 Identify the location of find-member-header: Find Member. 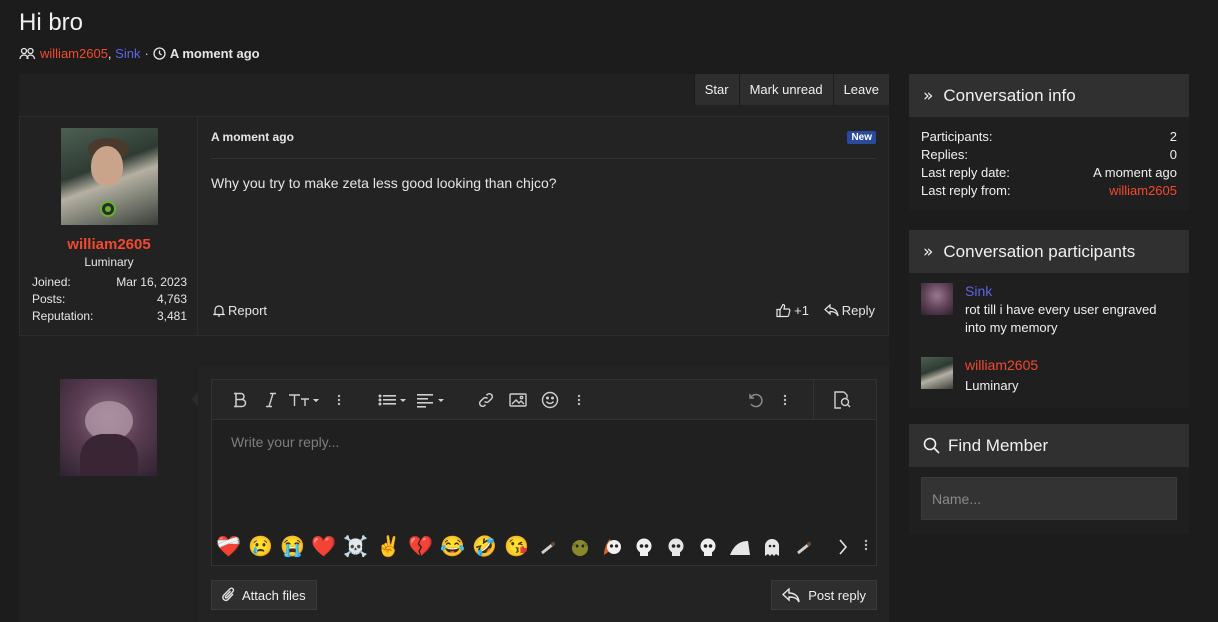
(1049, 445).